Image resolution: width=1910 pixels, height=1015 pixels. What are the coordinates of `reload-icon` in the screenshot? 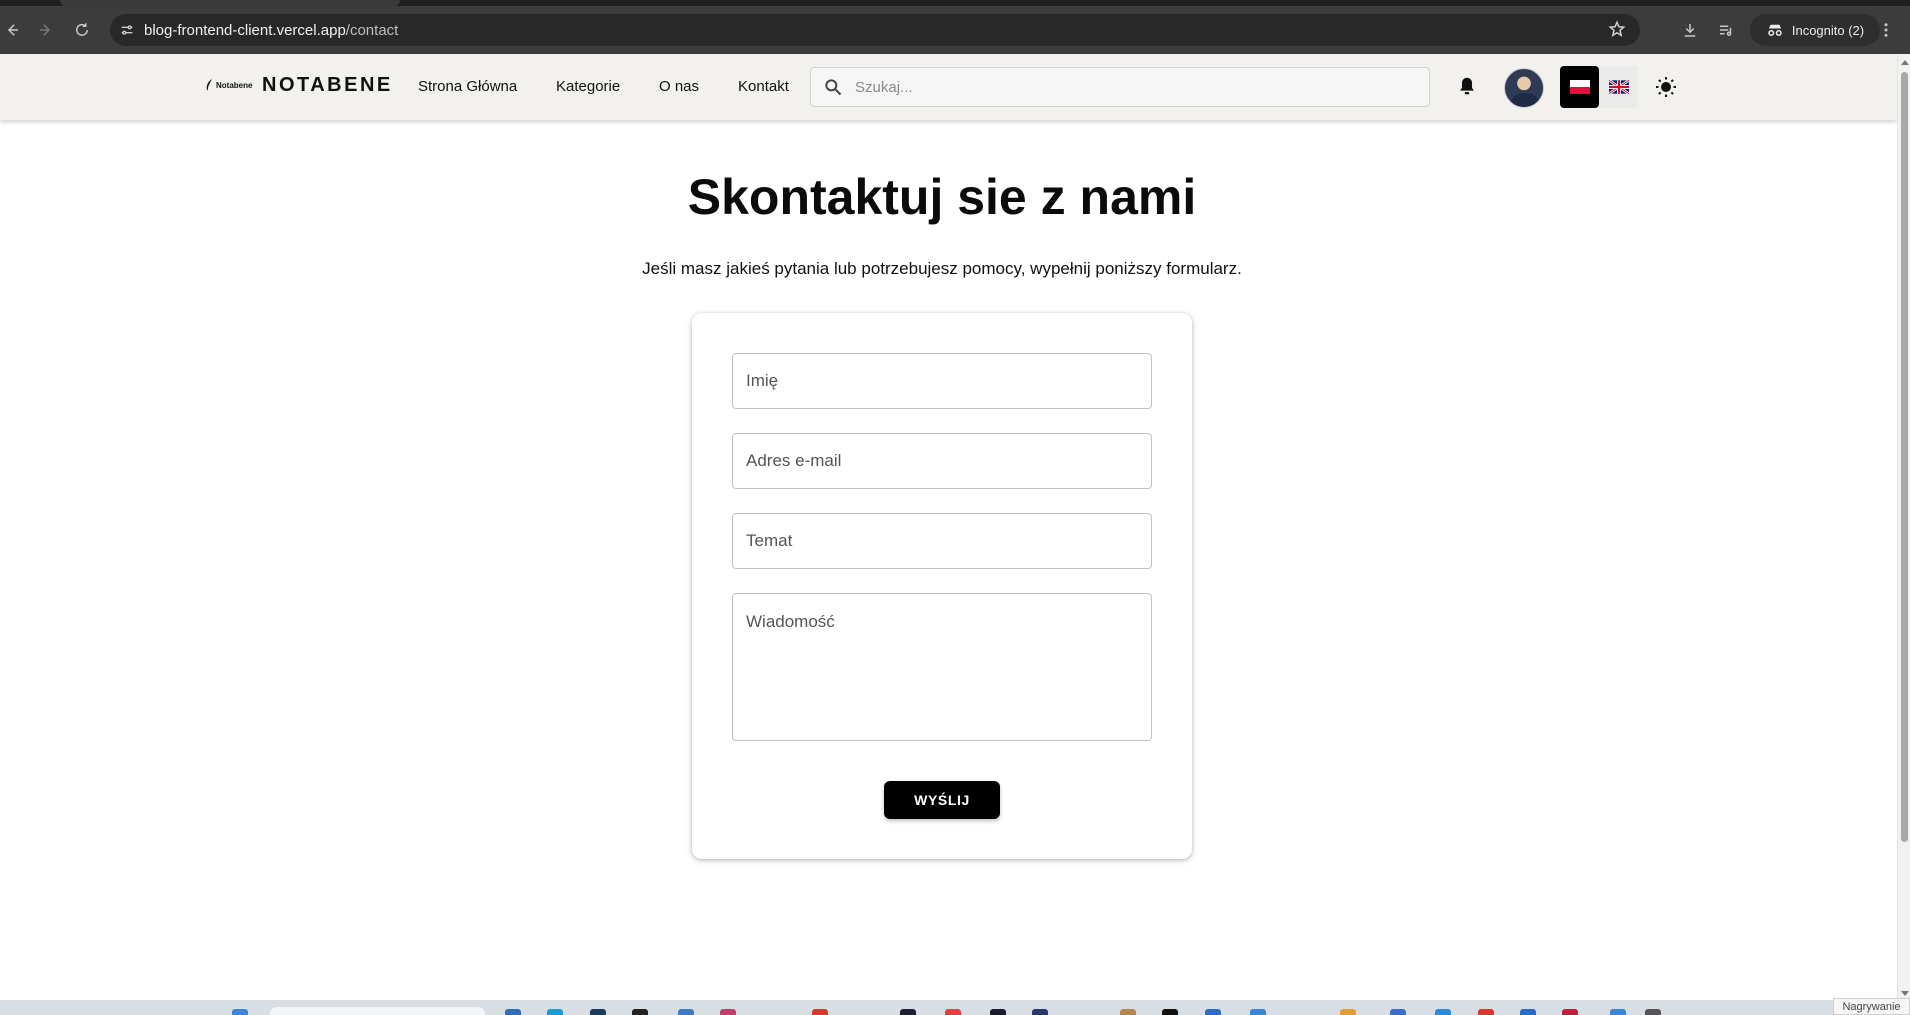 It's located at (82, 30).